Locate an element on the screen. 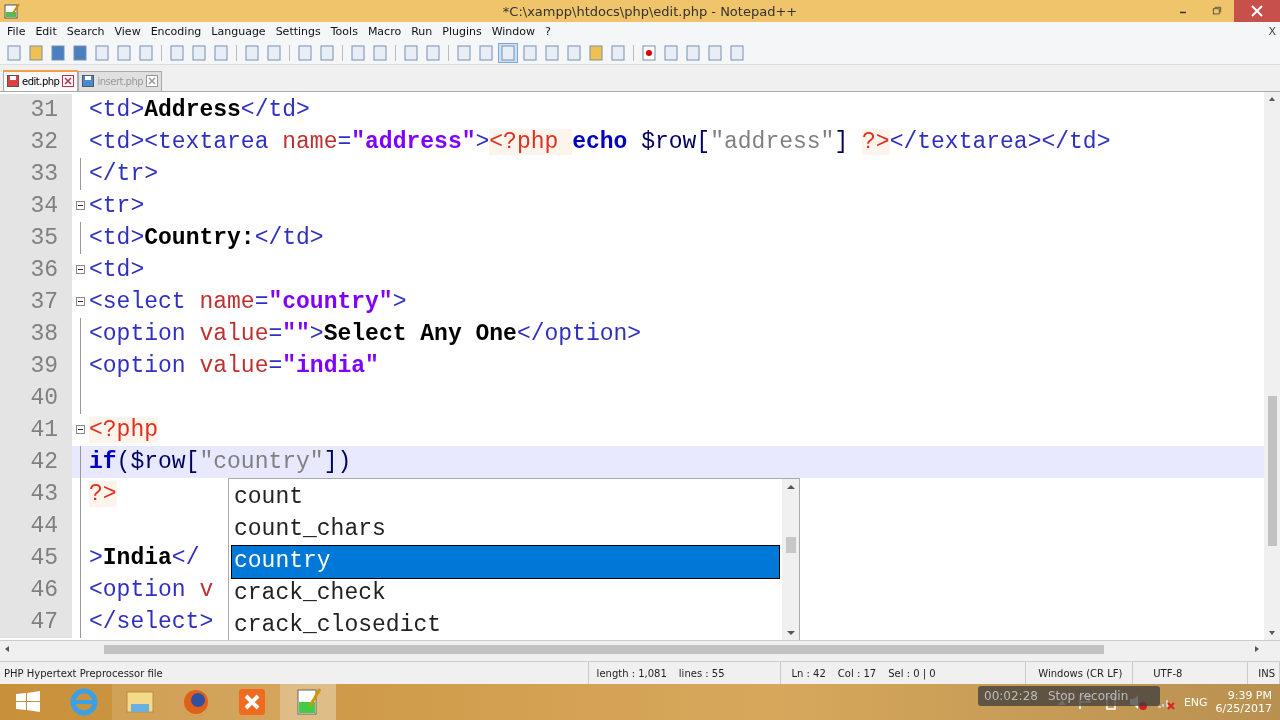  menu-item: File is located at coordinates (16, 32).